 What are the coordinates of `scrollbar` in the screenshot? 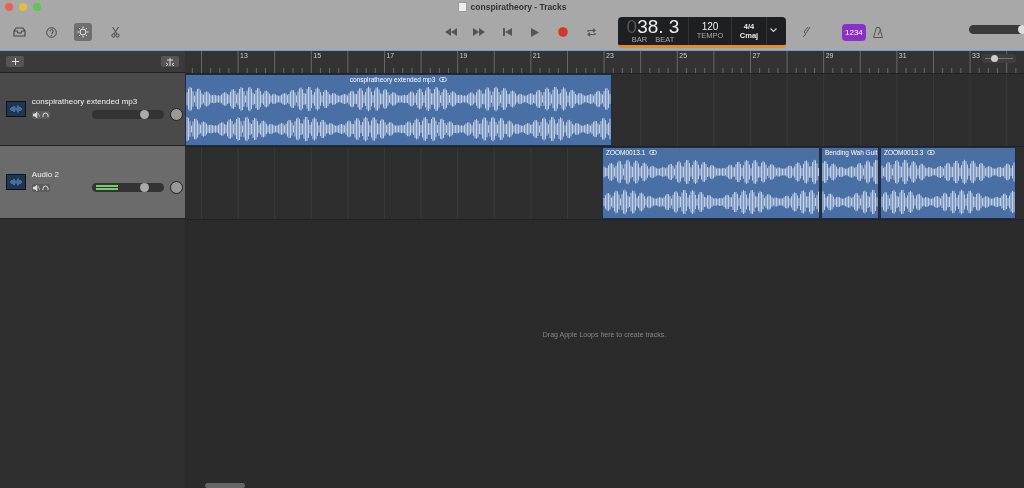 It's located at (225, 485).